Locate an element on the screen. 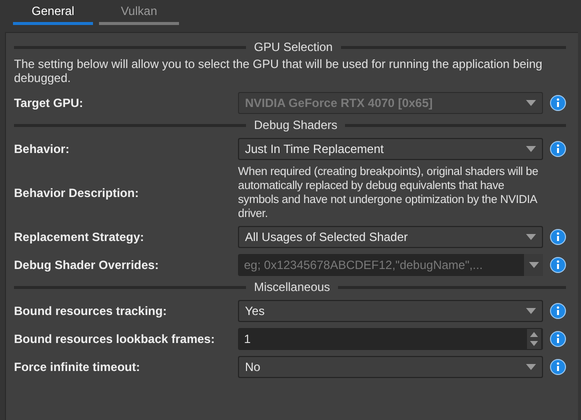 The width and height of the screenshot is (581, 420). description-text: When required (creating breakpoints), original shaders will be automatically replaced by debug equivalents that have symbols and have not undergone optimization by the NVIDIA driver. is located at coordinates (389, 193).